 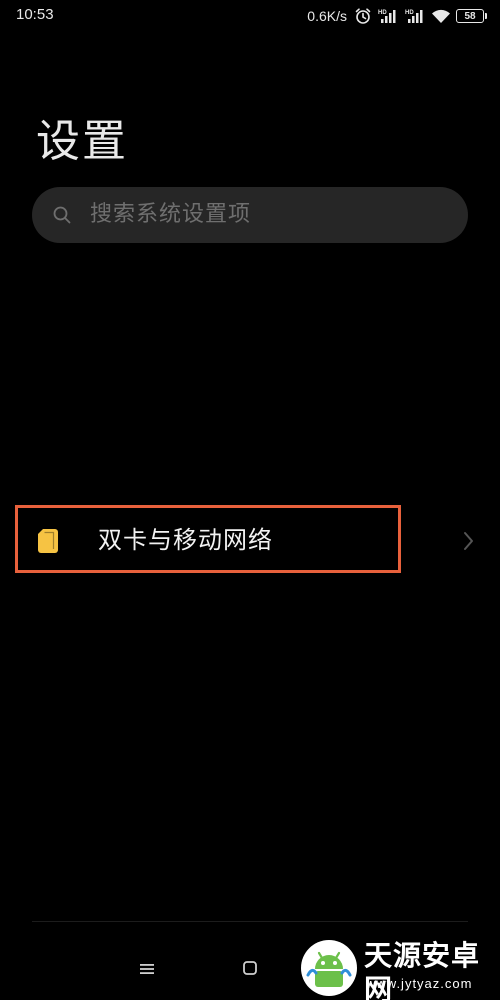 I want to click on home-icon, so click(x=250, y=970).